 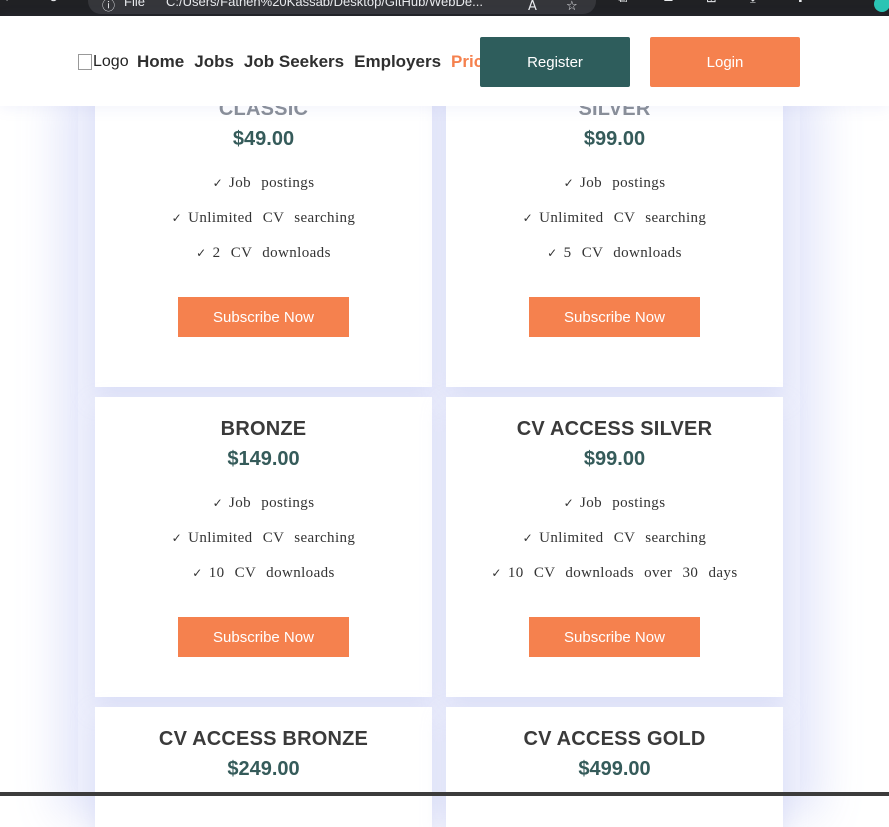 What do you see at coordinates (725, 62) in the screenshot?
I see `login-button: Login` at bounding box center [725, 62].